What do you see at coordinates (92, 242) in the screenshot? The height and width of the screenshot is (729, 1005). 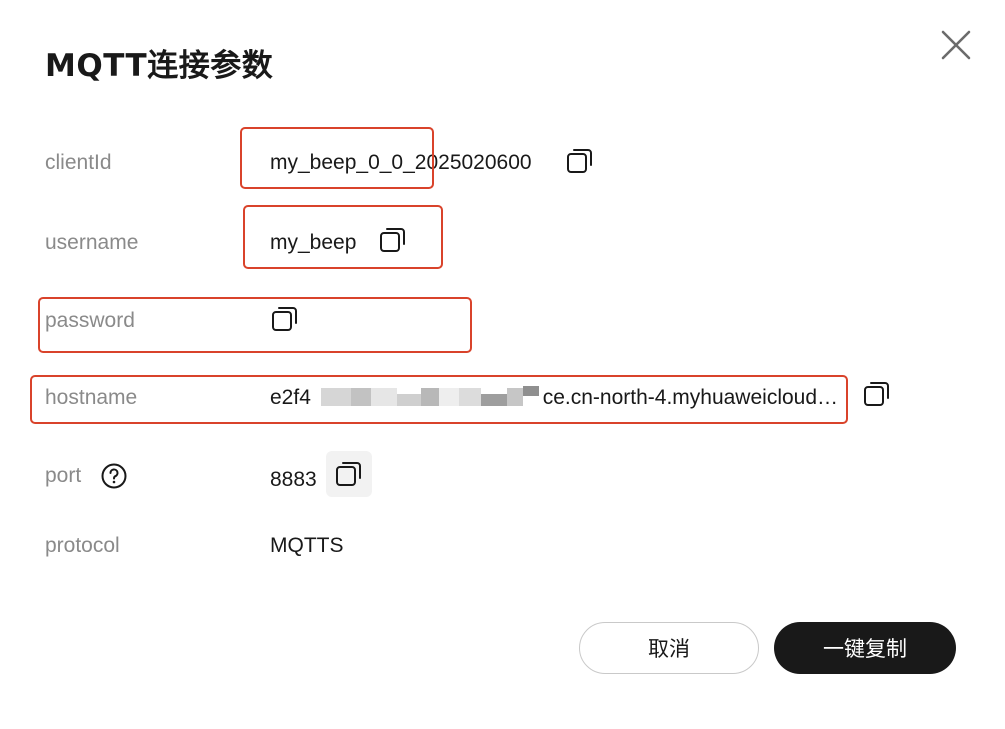 I see `username-label: username` at bounding box center [92, 242].